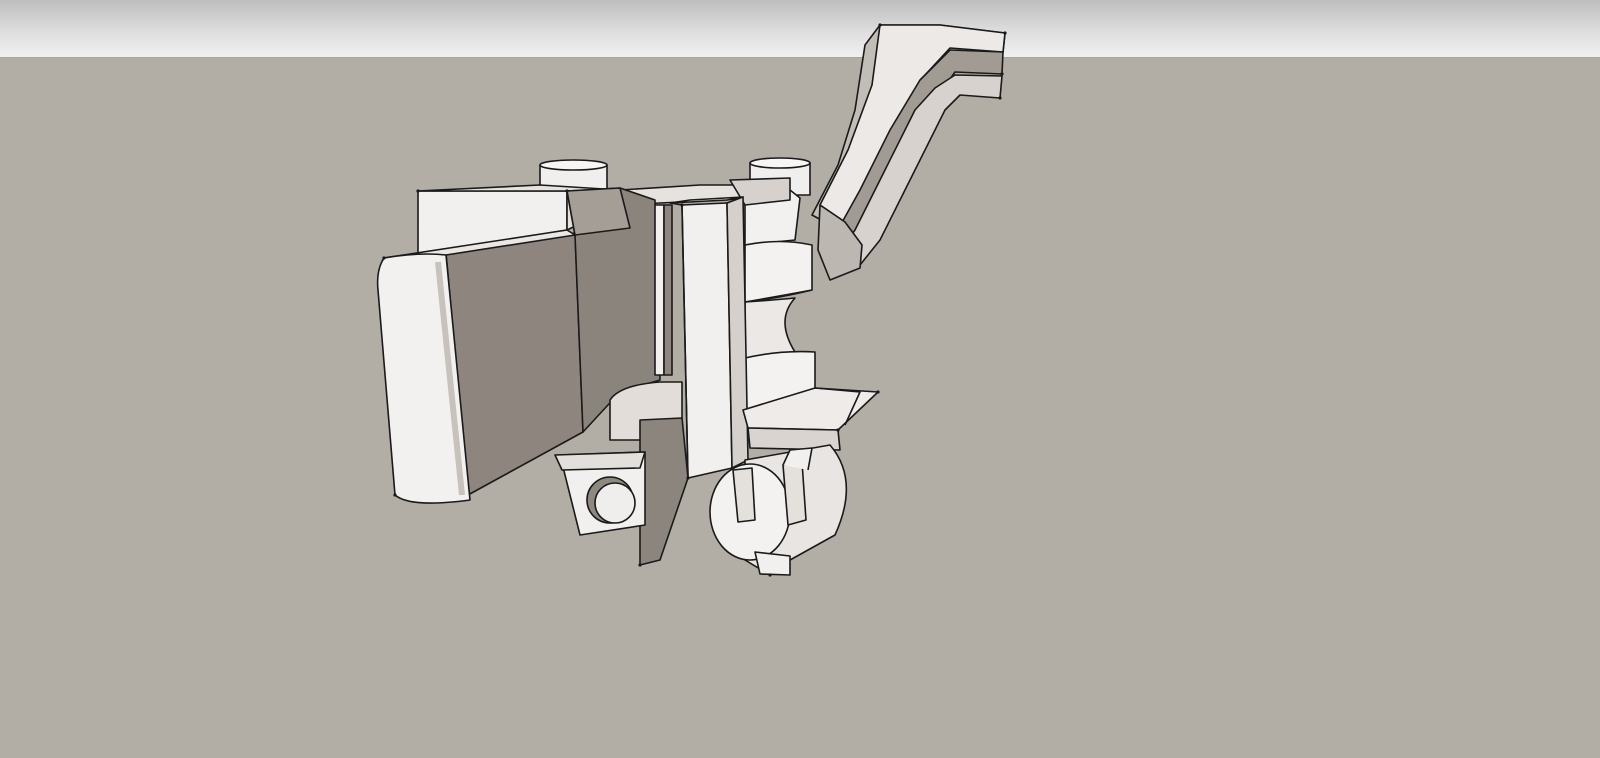 The width and height of the screenshot is (1600, 758). What do you see at coordinates (794, 493) in the screenshot?
I see `clip-right` at bounding box center [794, 493].